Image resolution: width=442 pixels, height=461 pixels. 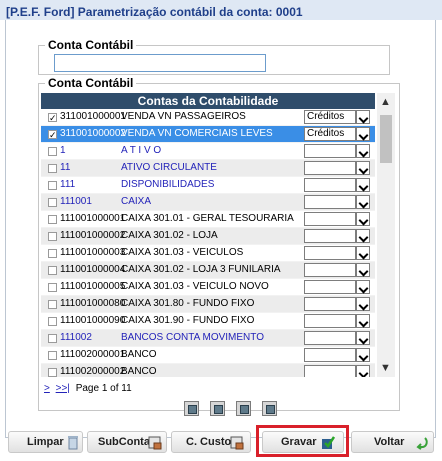 What do you see at coordinates (385, 368) in the screenshot?
I see `scroll-down-icon: ▼` at bounding box center [385, 368].